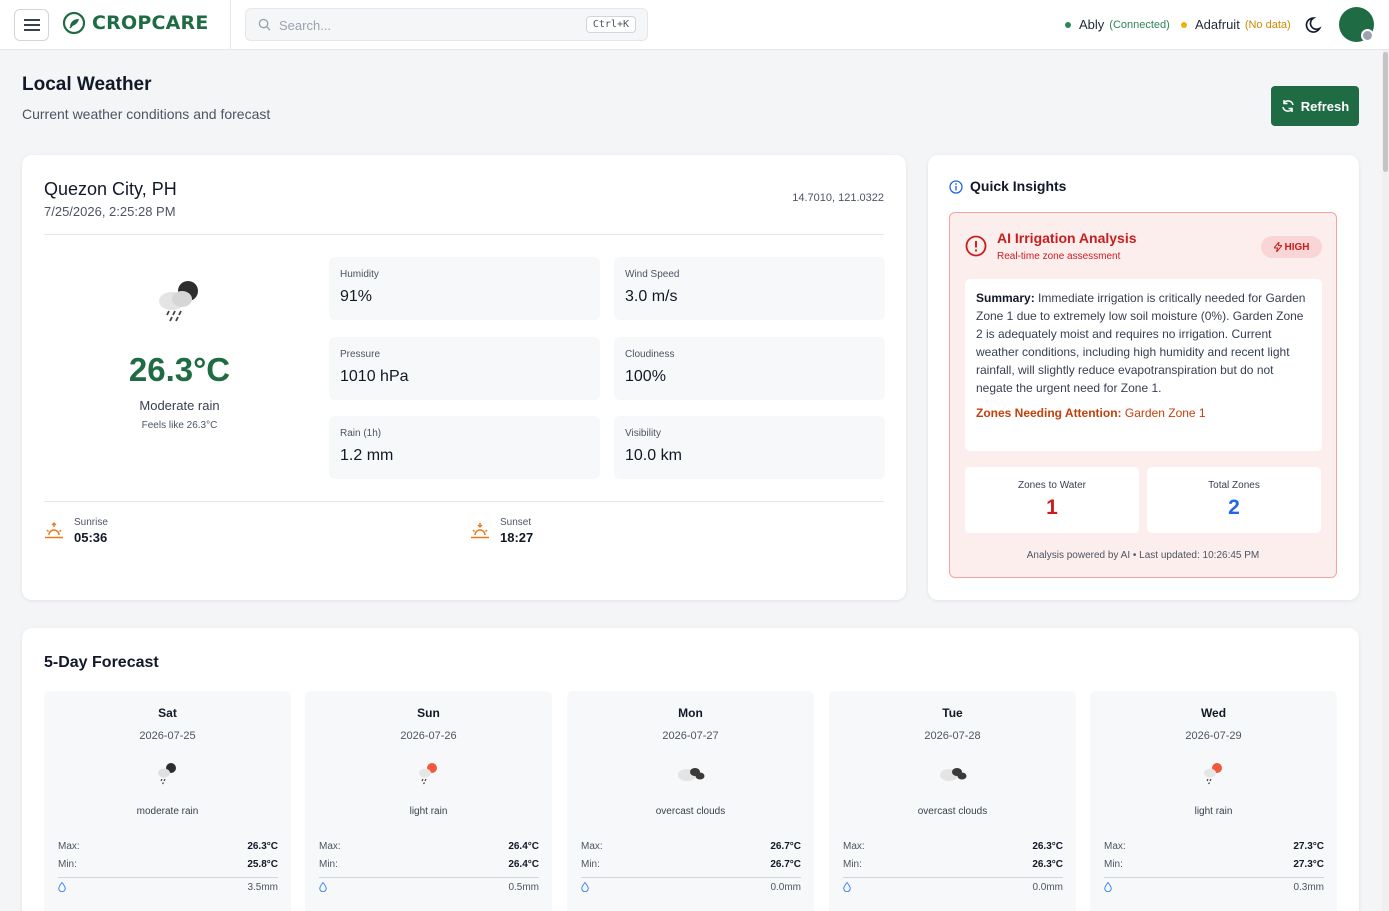 This screenshot has width=1389, height=911. I want to click on total-zones-value: 2, so click(1234, 507).